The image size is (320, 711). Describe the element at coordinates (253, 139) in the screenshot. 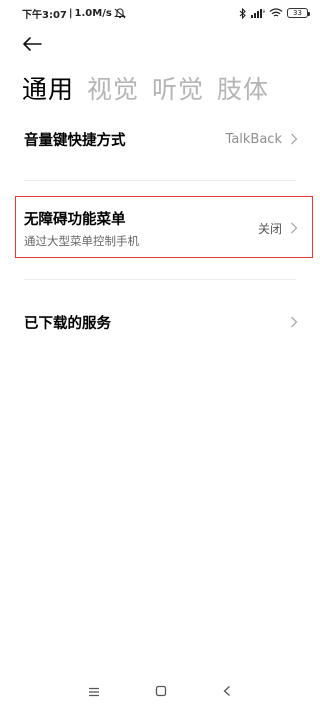

I see `volume-shortcut-value: TalkBack` at that location.